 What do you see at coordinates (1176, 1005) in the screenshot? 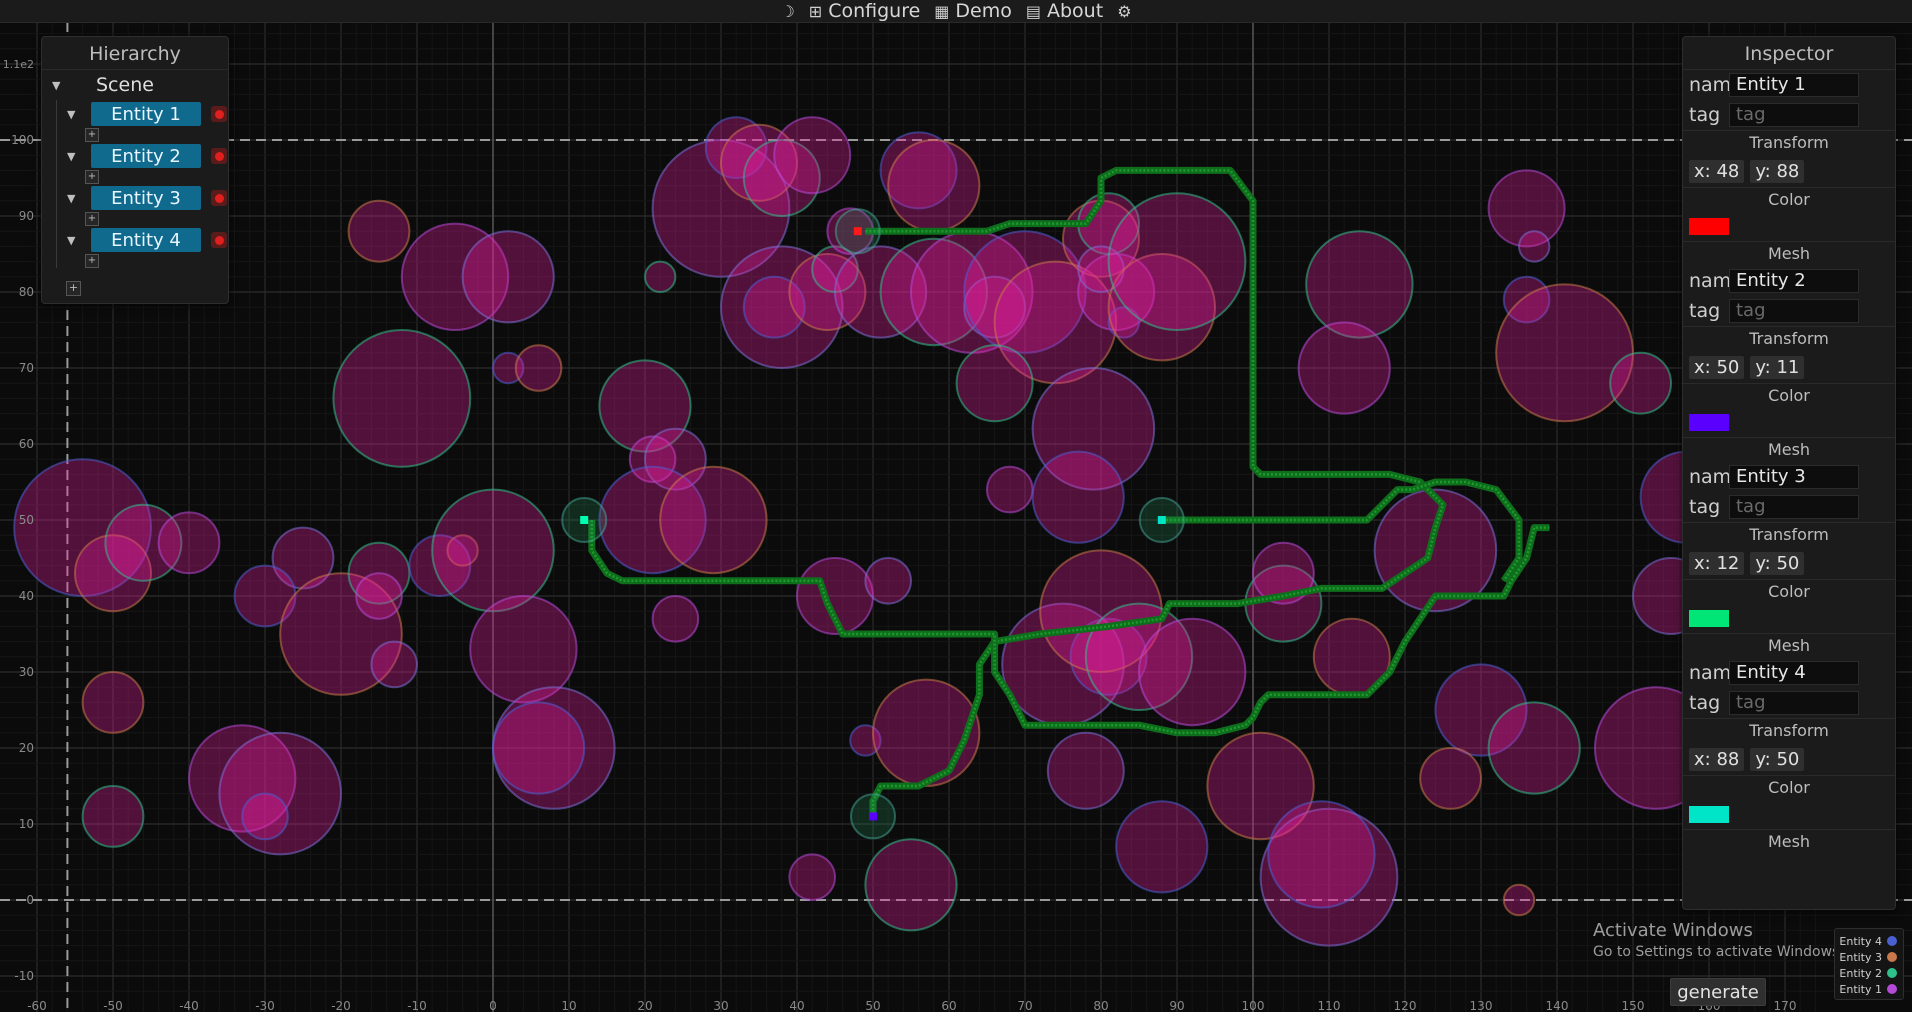
I see `x-tick-label: 90` at bounding box center [1176, 1005].